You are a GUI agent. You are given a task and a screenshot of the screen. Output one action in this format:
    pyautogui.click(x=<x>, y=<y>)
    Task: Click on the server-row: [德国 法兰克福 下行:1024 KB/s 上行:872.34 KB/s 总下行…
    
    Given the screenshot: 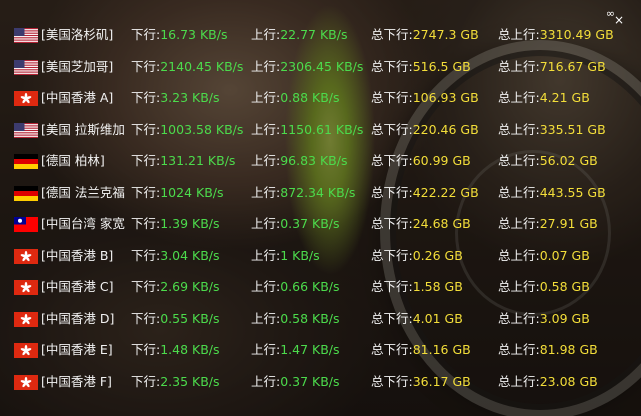 What is the action you would take?
    pyautogui.click(x=320, y=193)
    